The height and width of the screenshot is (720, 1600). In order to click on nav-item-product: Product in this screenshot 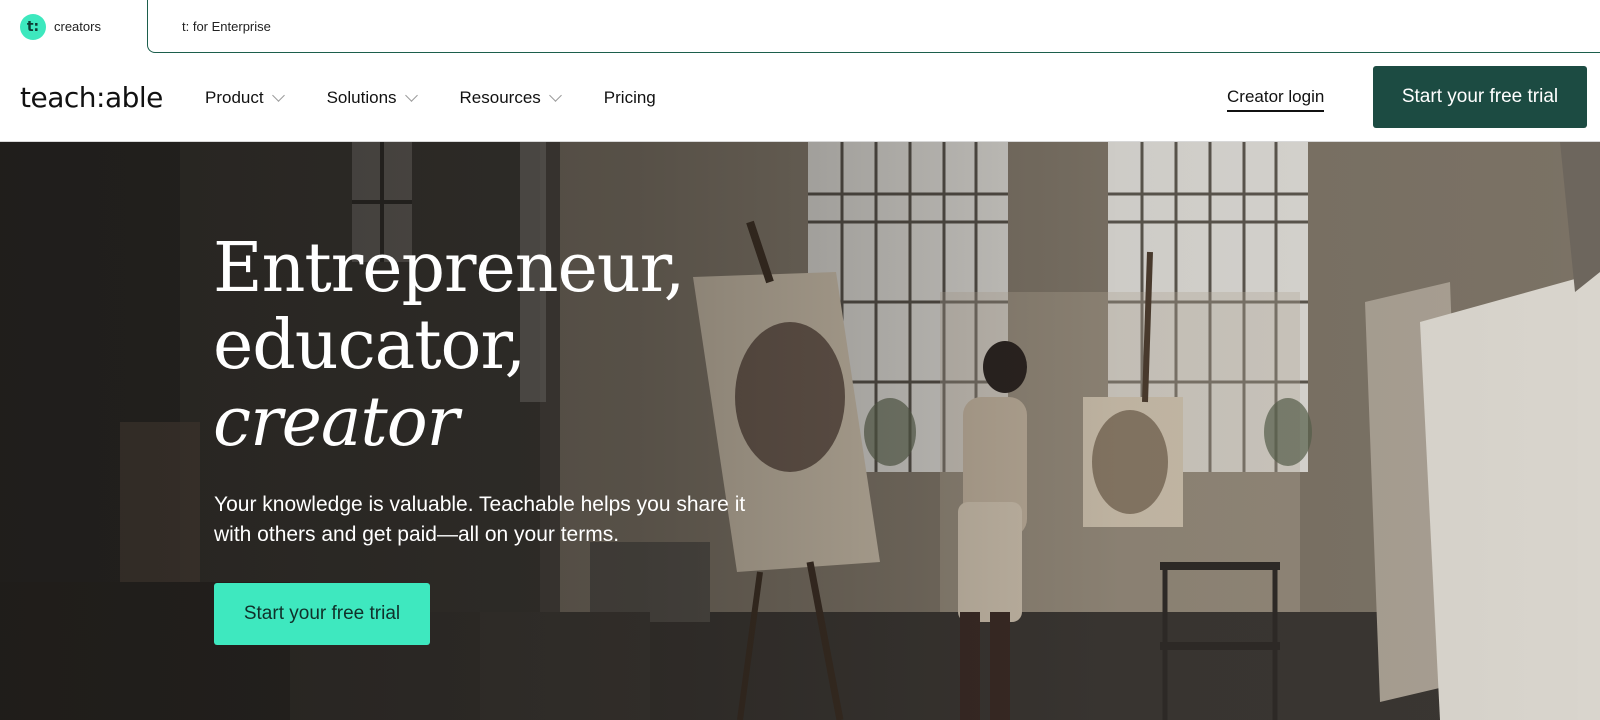, I will do `click(245, 98)`.